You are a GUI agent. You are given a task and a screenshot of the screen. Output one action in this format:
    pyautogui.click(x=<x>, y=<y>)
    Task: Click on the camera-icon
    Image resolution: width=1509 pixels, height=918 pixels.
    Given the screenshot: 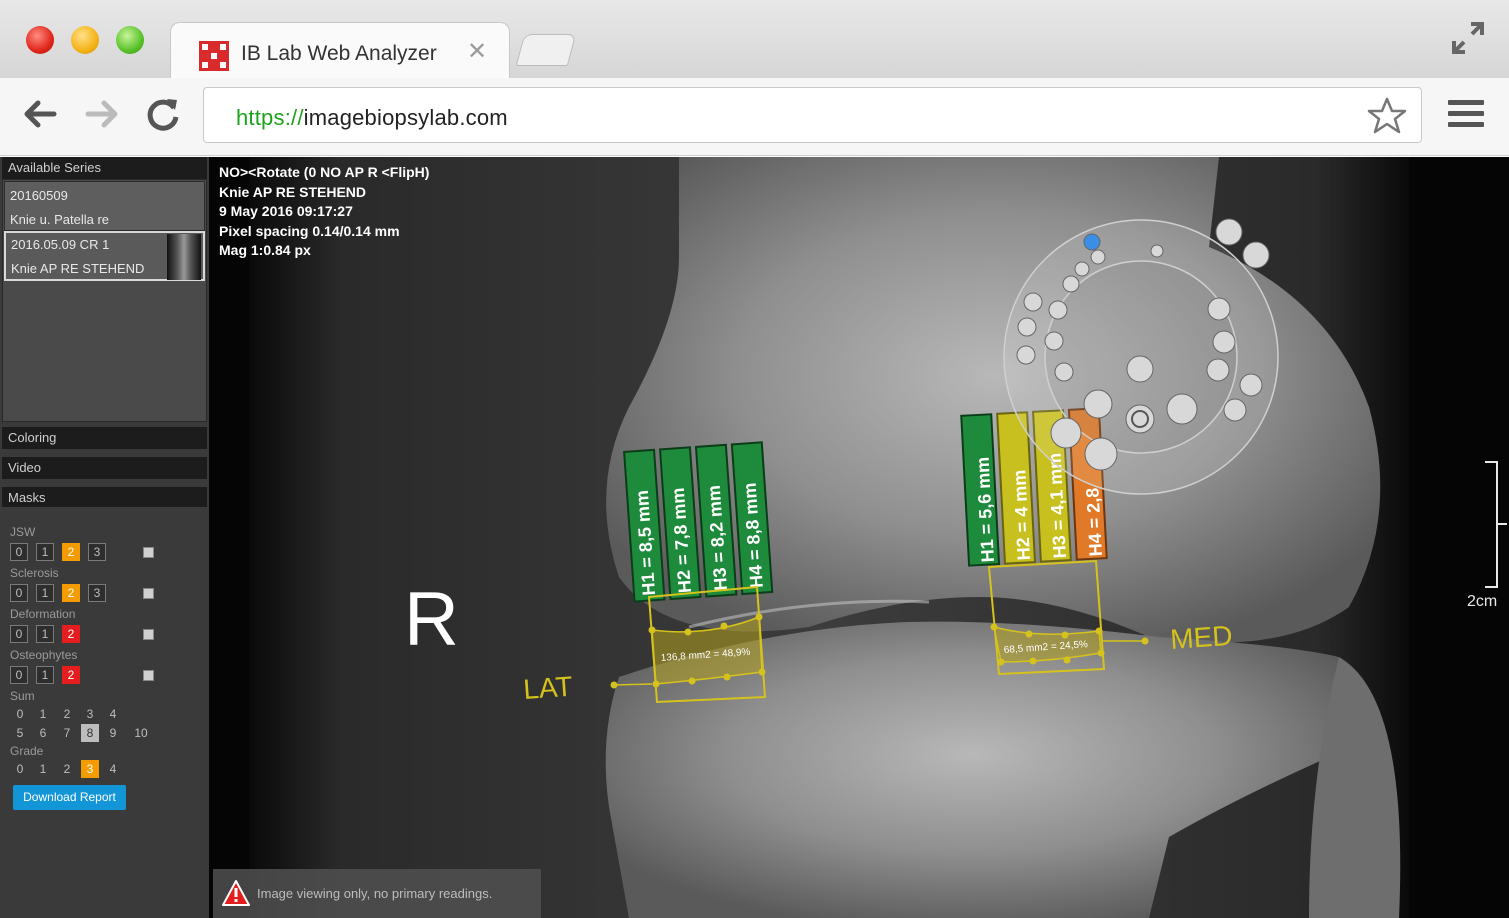 What is the action you would take?
    pyautogui.click(x=1054, y=341)
    